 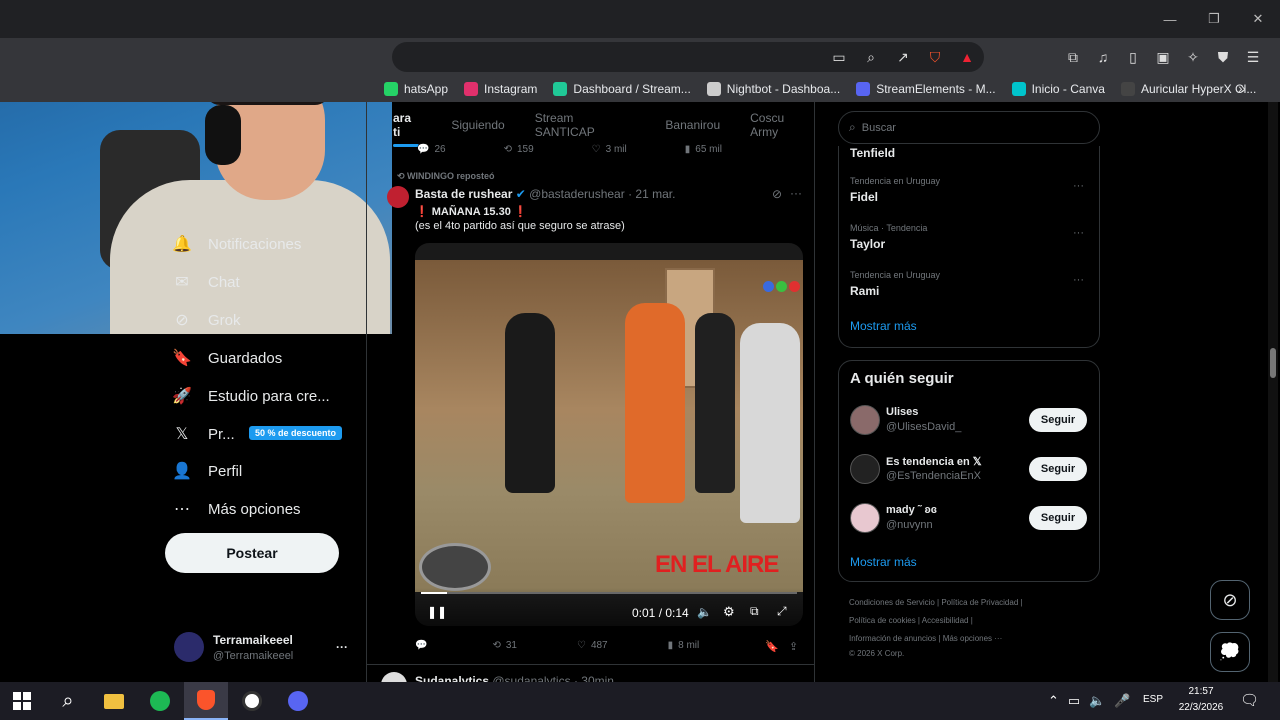 What do you see at coordinates (1273, 363) in the screenshot?
I see `scrollbar-thumb` at bounding box center [1273, 363].